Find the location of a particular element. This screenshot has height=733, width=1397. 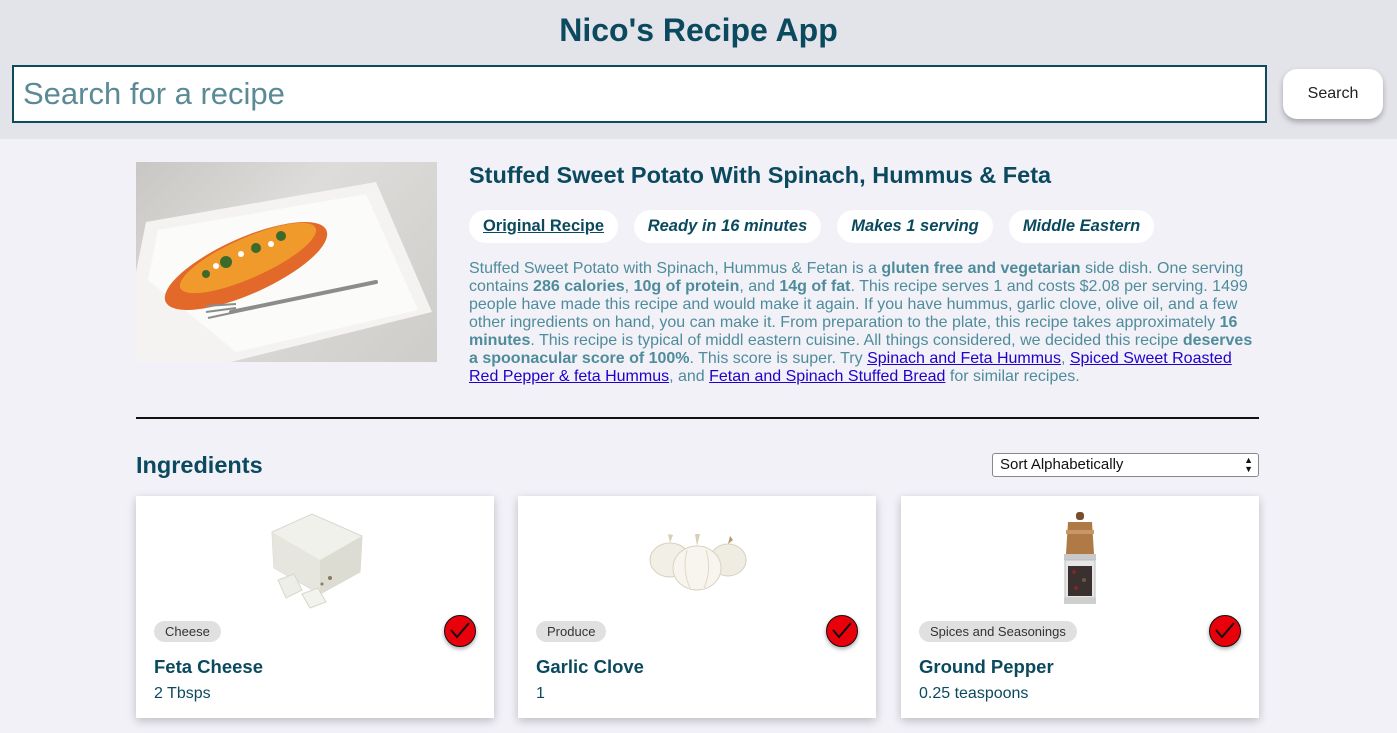

recipe-image is located at coordinates (286, 262).